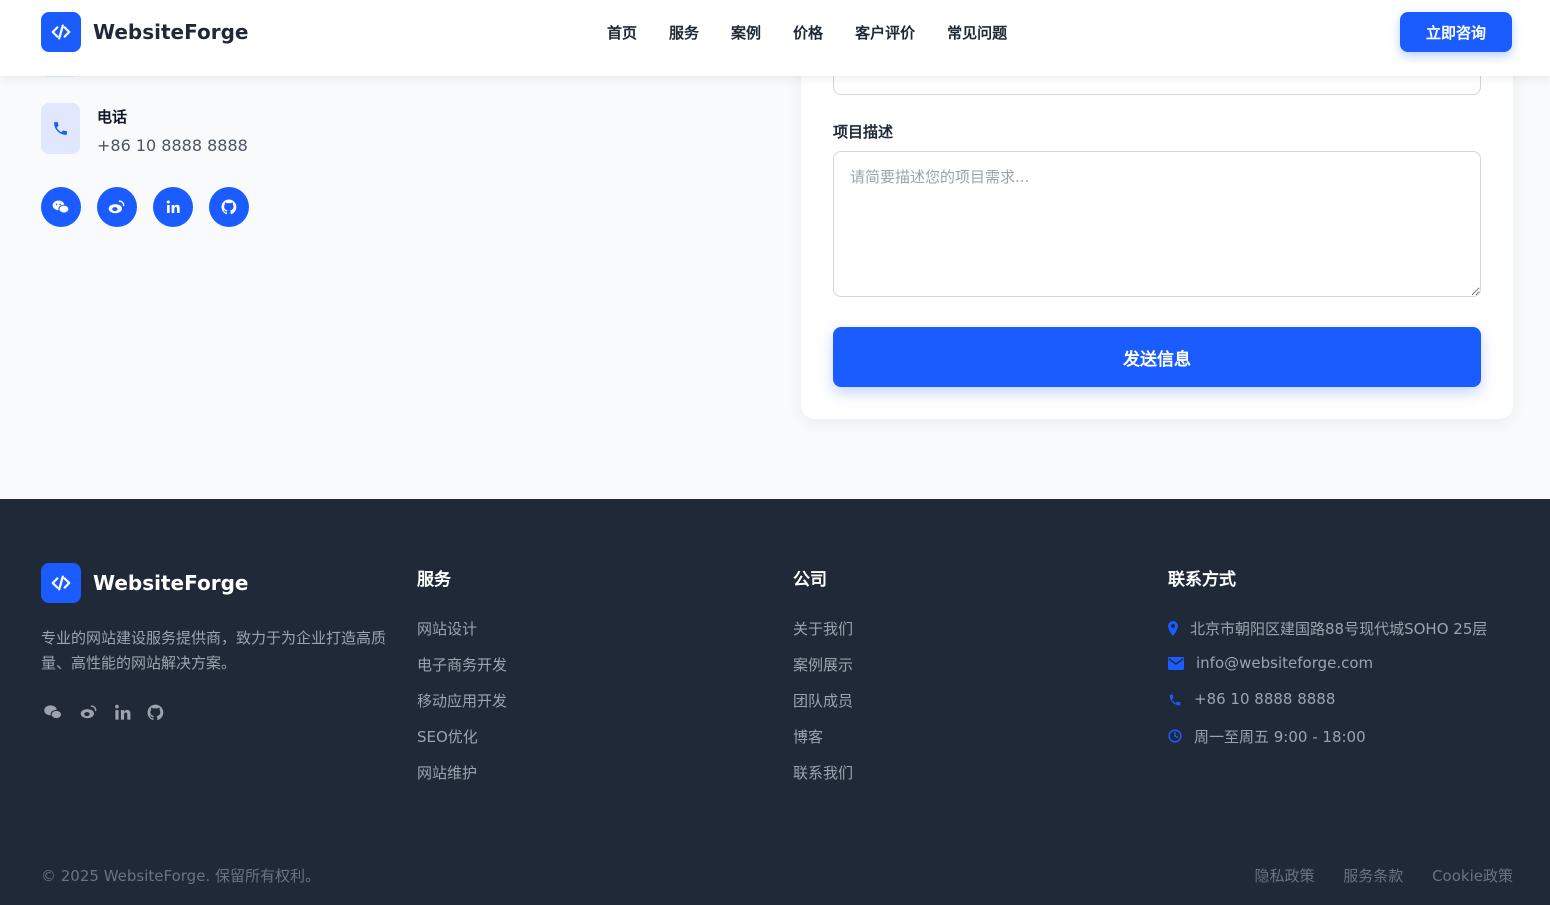 The width and height of the screenshot is (1550, 905). I want to click on footer-link-maintenance: 网站维护, so click(462, 780).